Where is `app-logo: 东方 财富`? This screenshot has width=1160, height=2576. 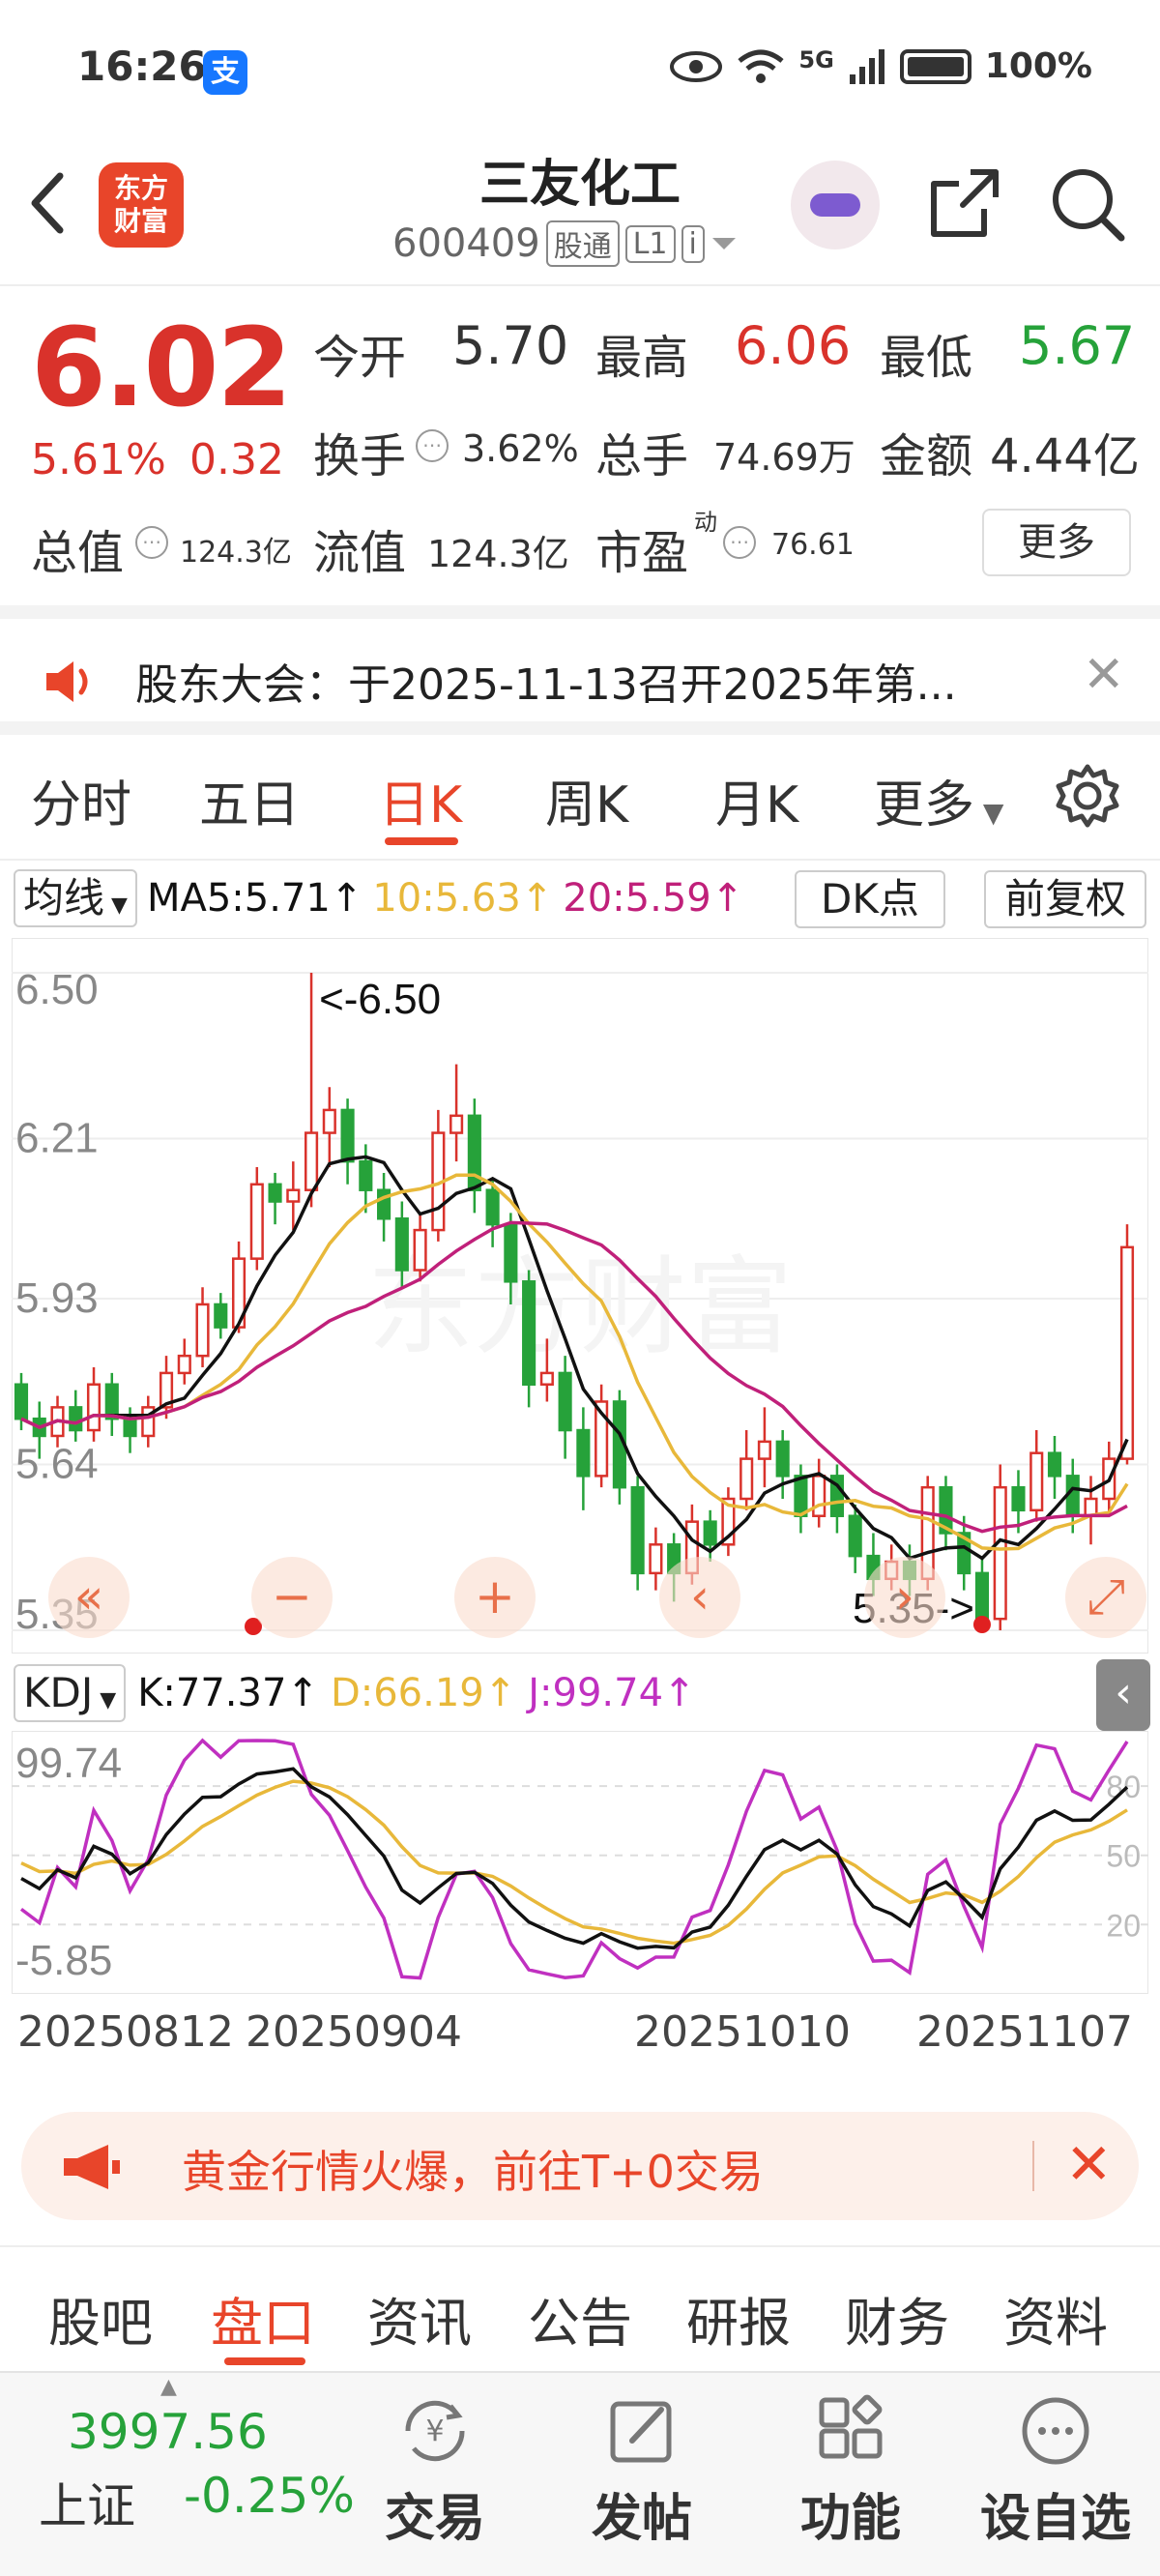 app-logo: 东方 财富 is located at coordinates (141, 205).